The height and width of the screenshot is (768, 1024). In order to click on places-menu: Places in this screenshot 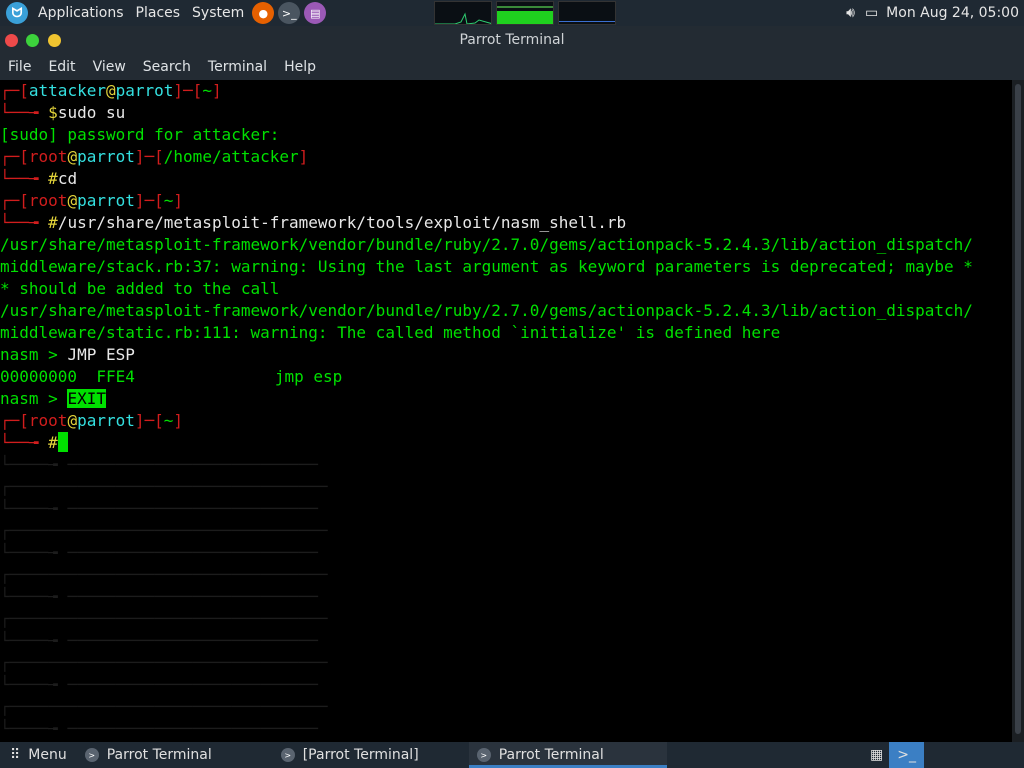, I will do `click(158, 13)`.